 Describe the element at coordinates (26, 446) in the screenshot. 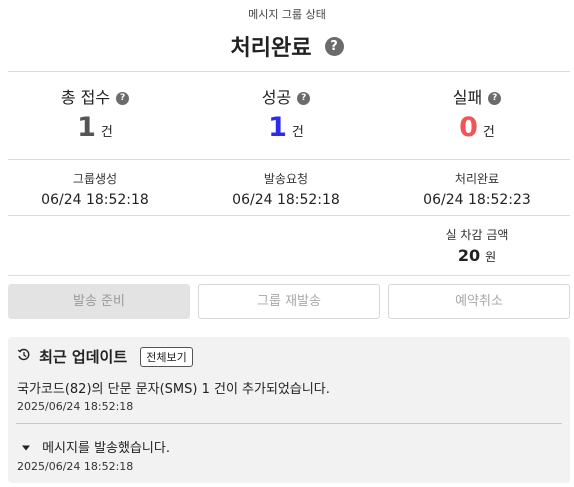

I see `caret-down-icon` at that location.